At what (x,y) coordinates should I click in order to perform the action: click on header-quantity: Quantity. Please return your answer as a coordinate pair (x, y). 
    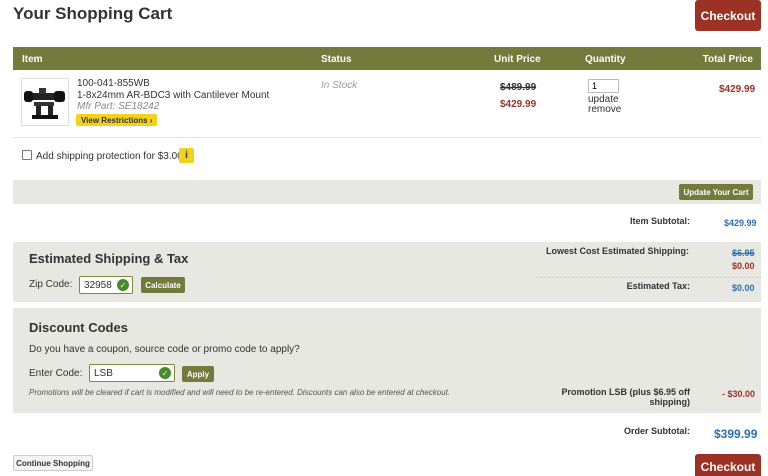
    Looking at the image, I should click on (605, 59).